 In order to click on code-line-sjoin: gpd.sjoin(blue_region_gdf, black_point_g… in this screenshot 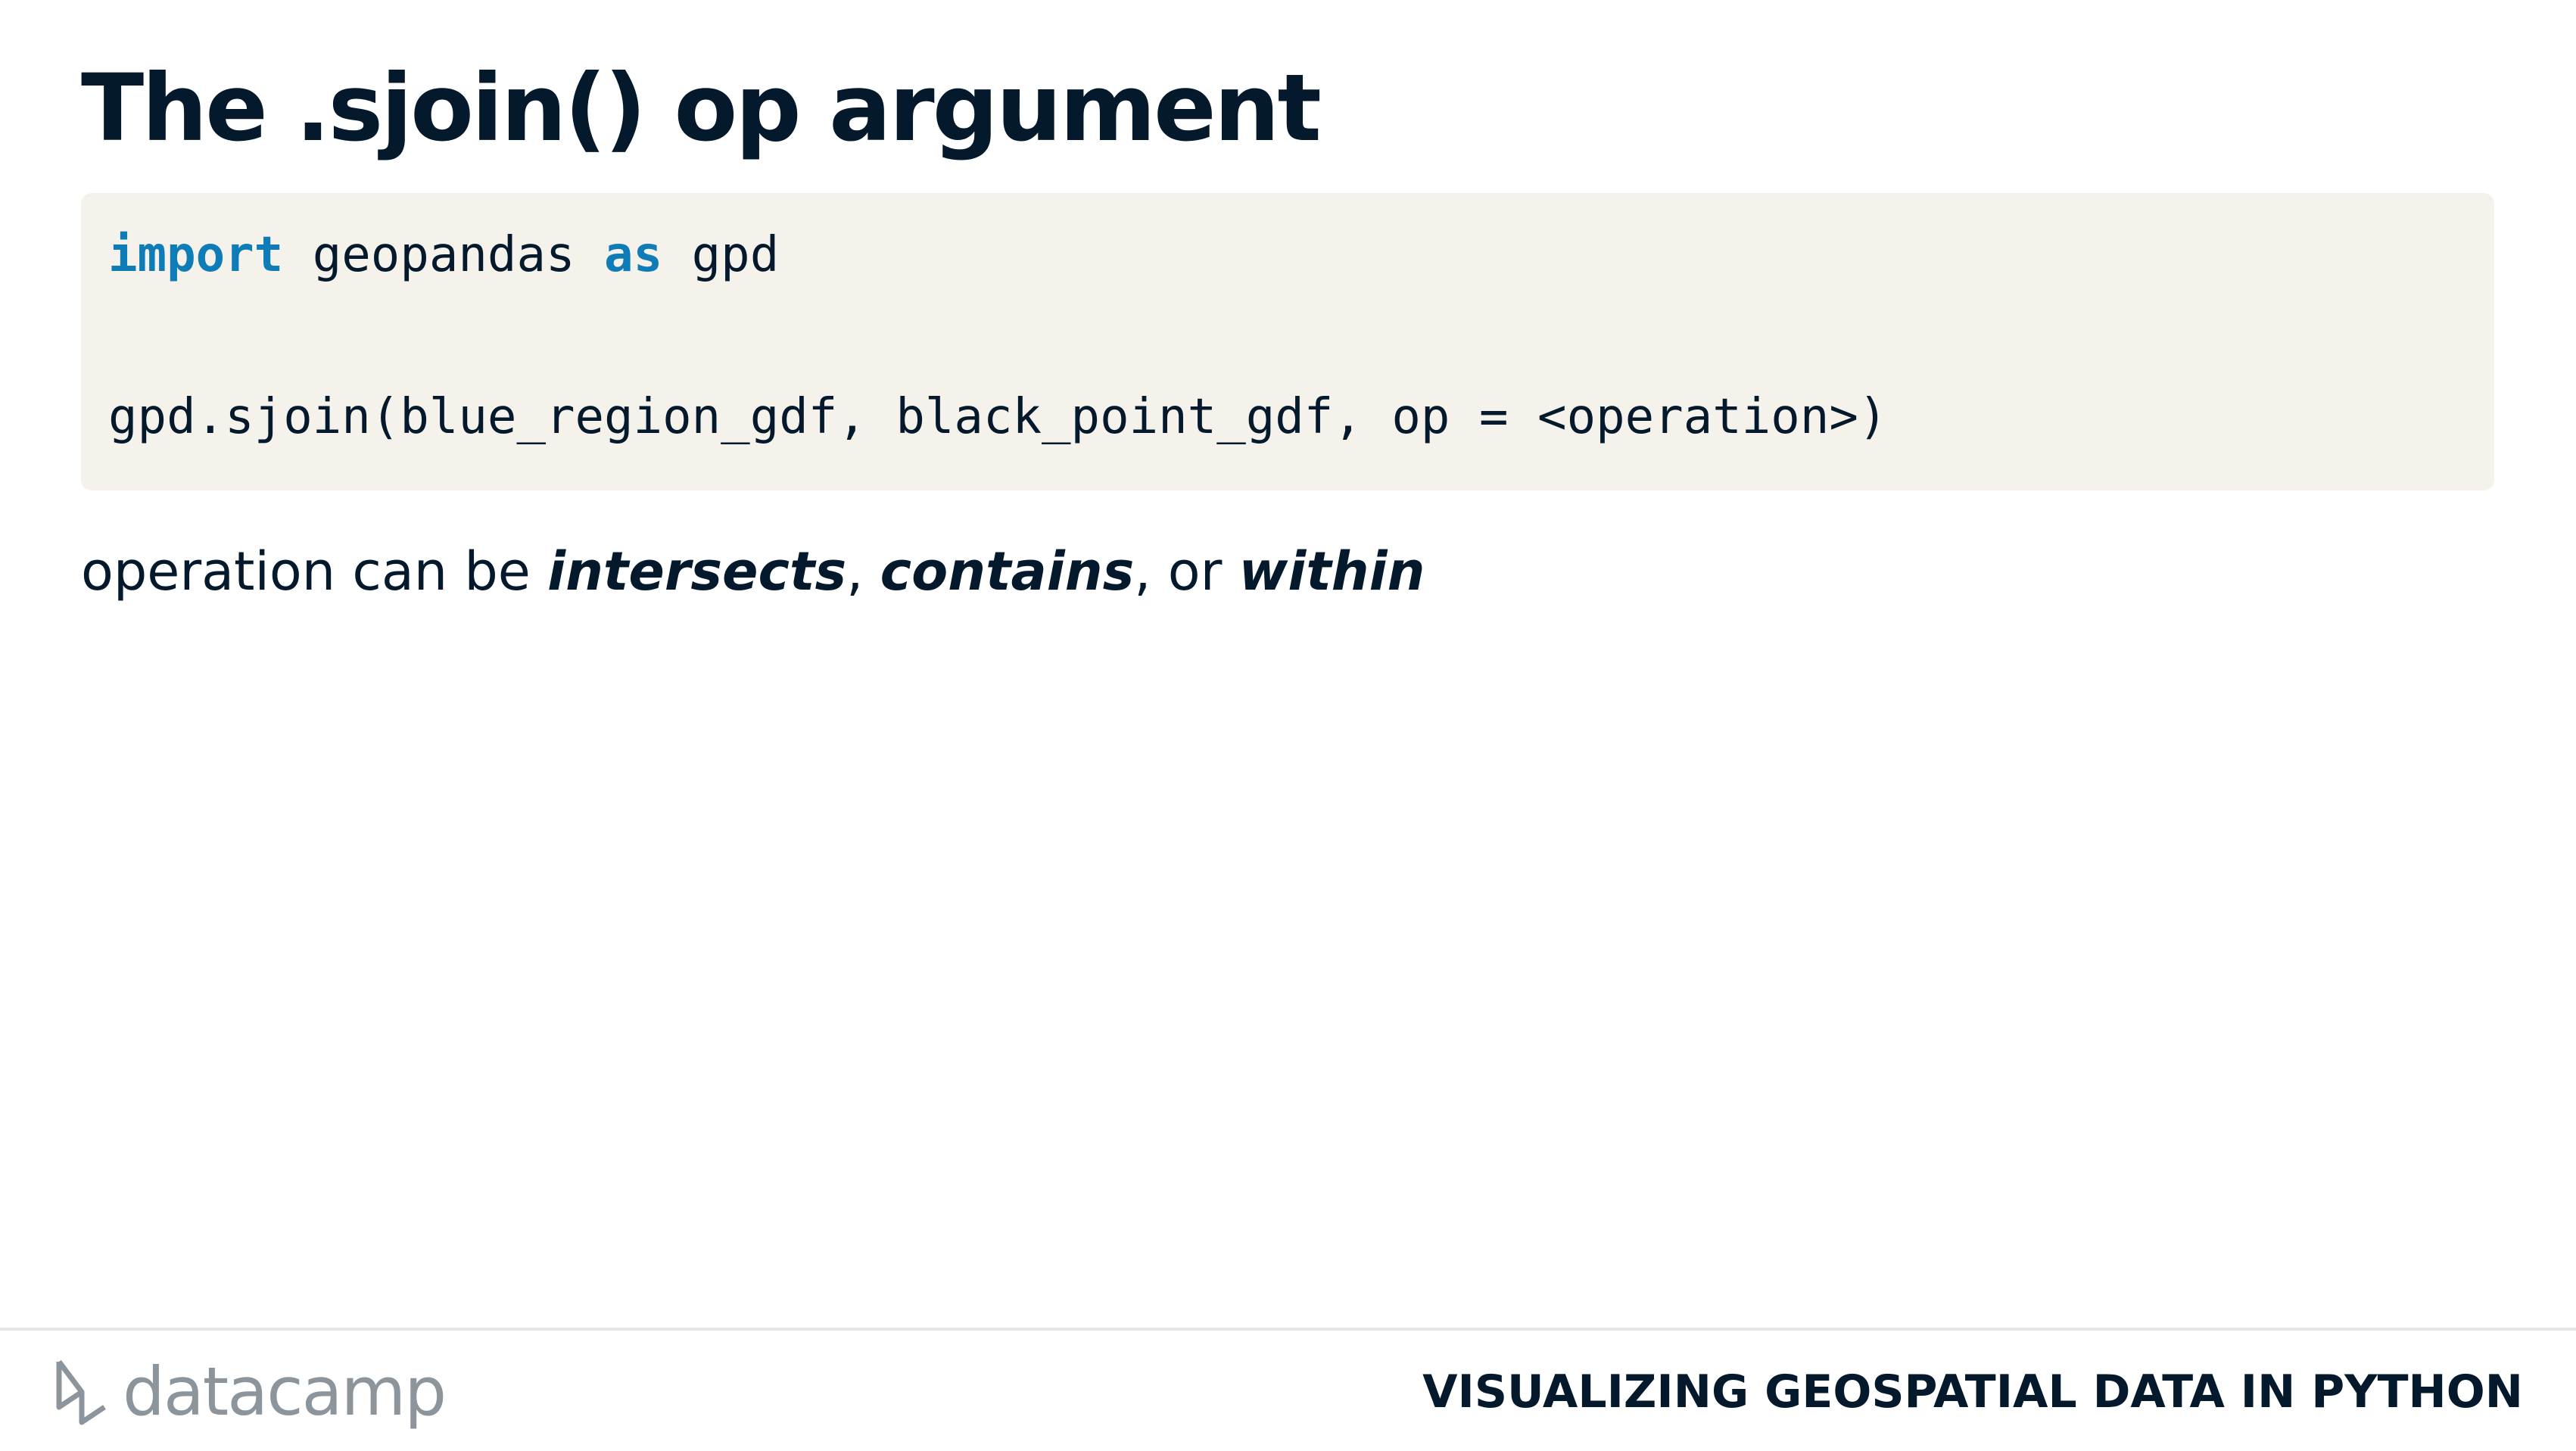, I will do `click(998, 417)`.